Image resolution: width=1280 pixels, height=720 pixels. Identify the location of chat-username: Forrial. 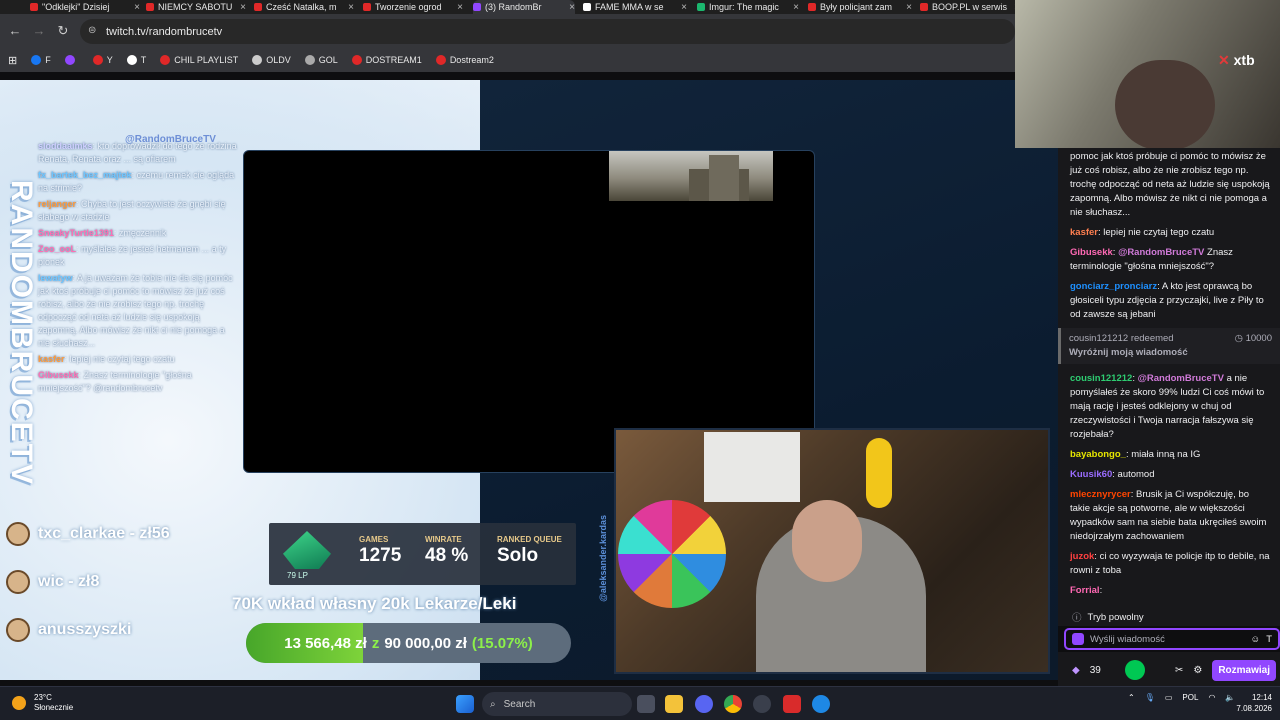
(1085, 590).